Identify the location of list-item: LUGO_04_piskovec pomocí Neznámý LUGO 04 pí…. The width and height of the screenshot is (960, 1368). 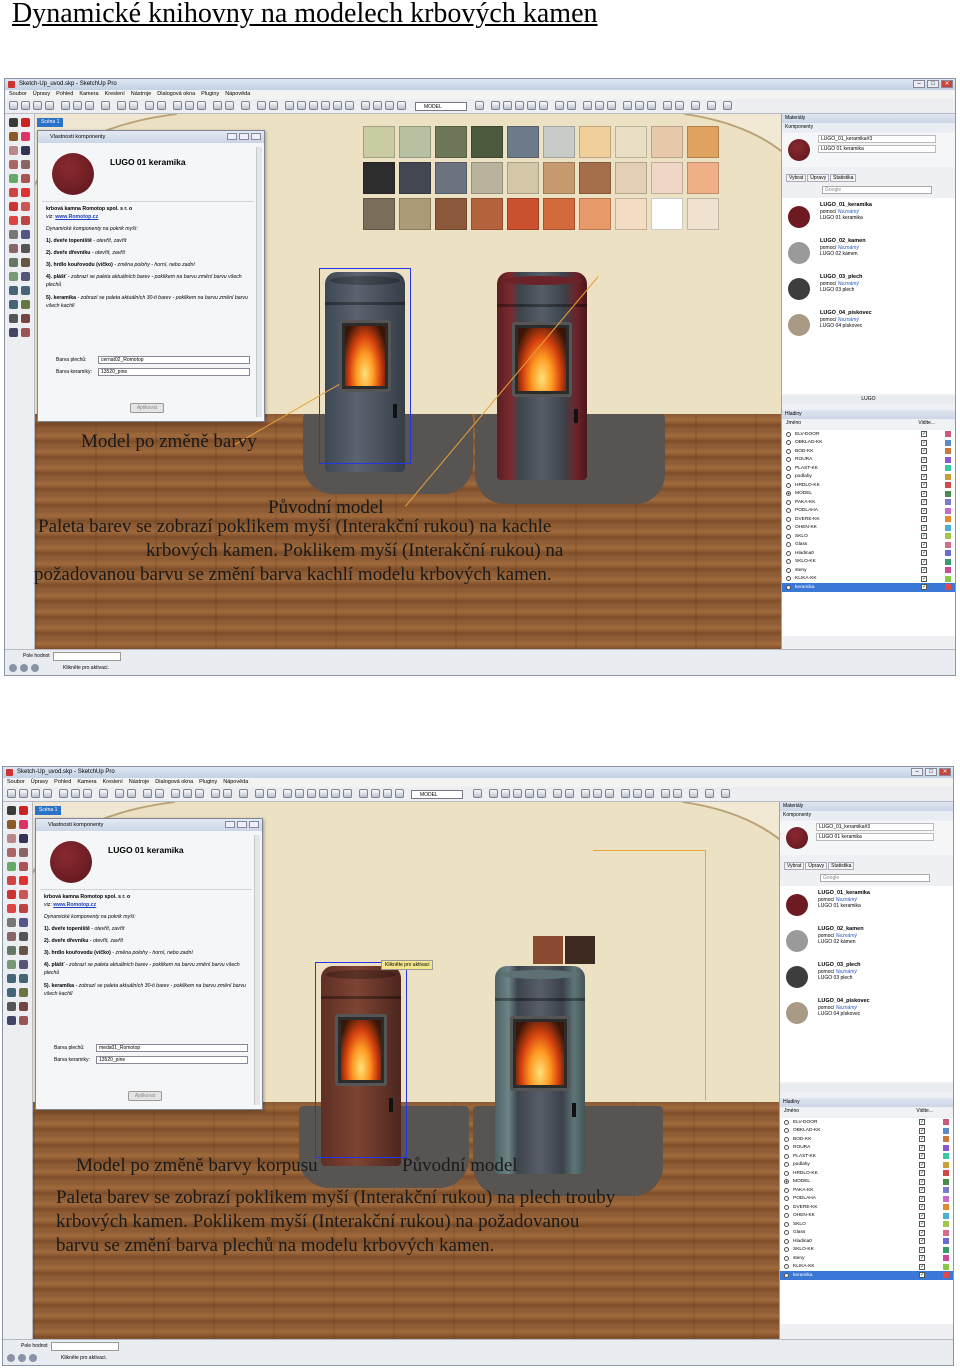
(866, 1013).